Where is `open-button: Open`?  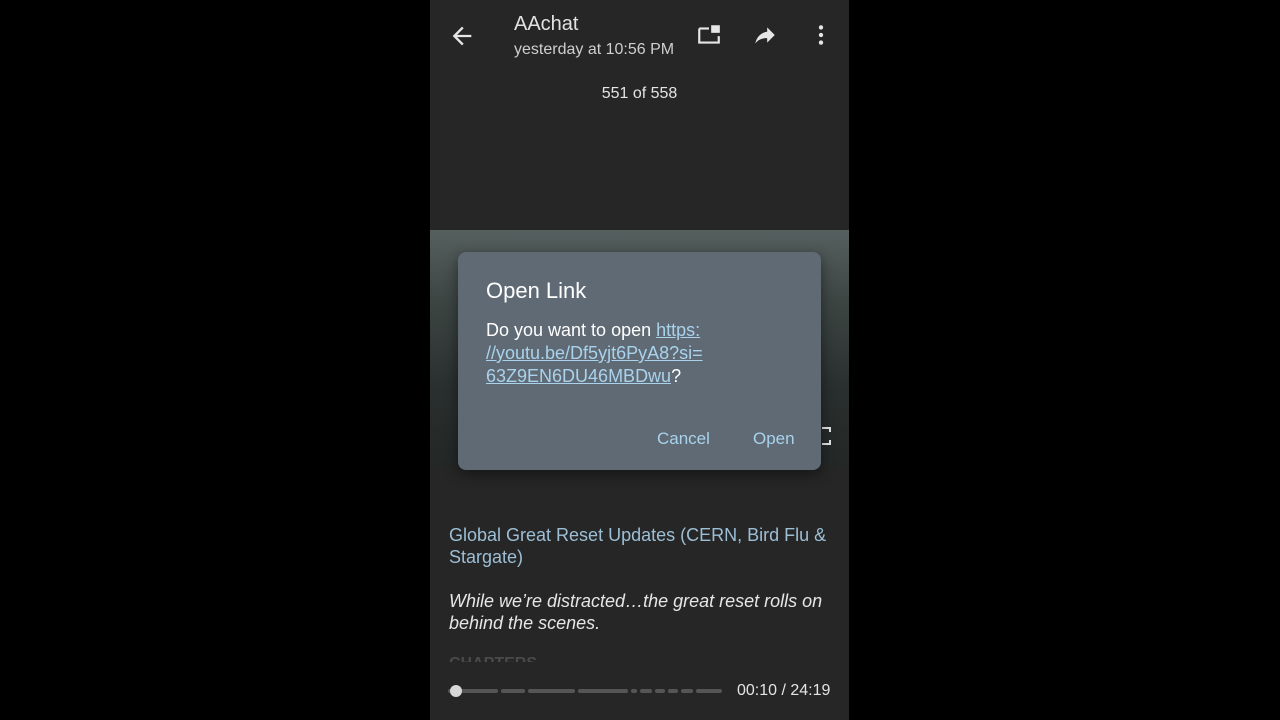
open-button: Open is located at coordinates (774, 439).